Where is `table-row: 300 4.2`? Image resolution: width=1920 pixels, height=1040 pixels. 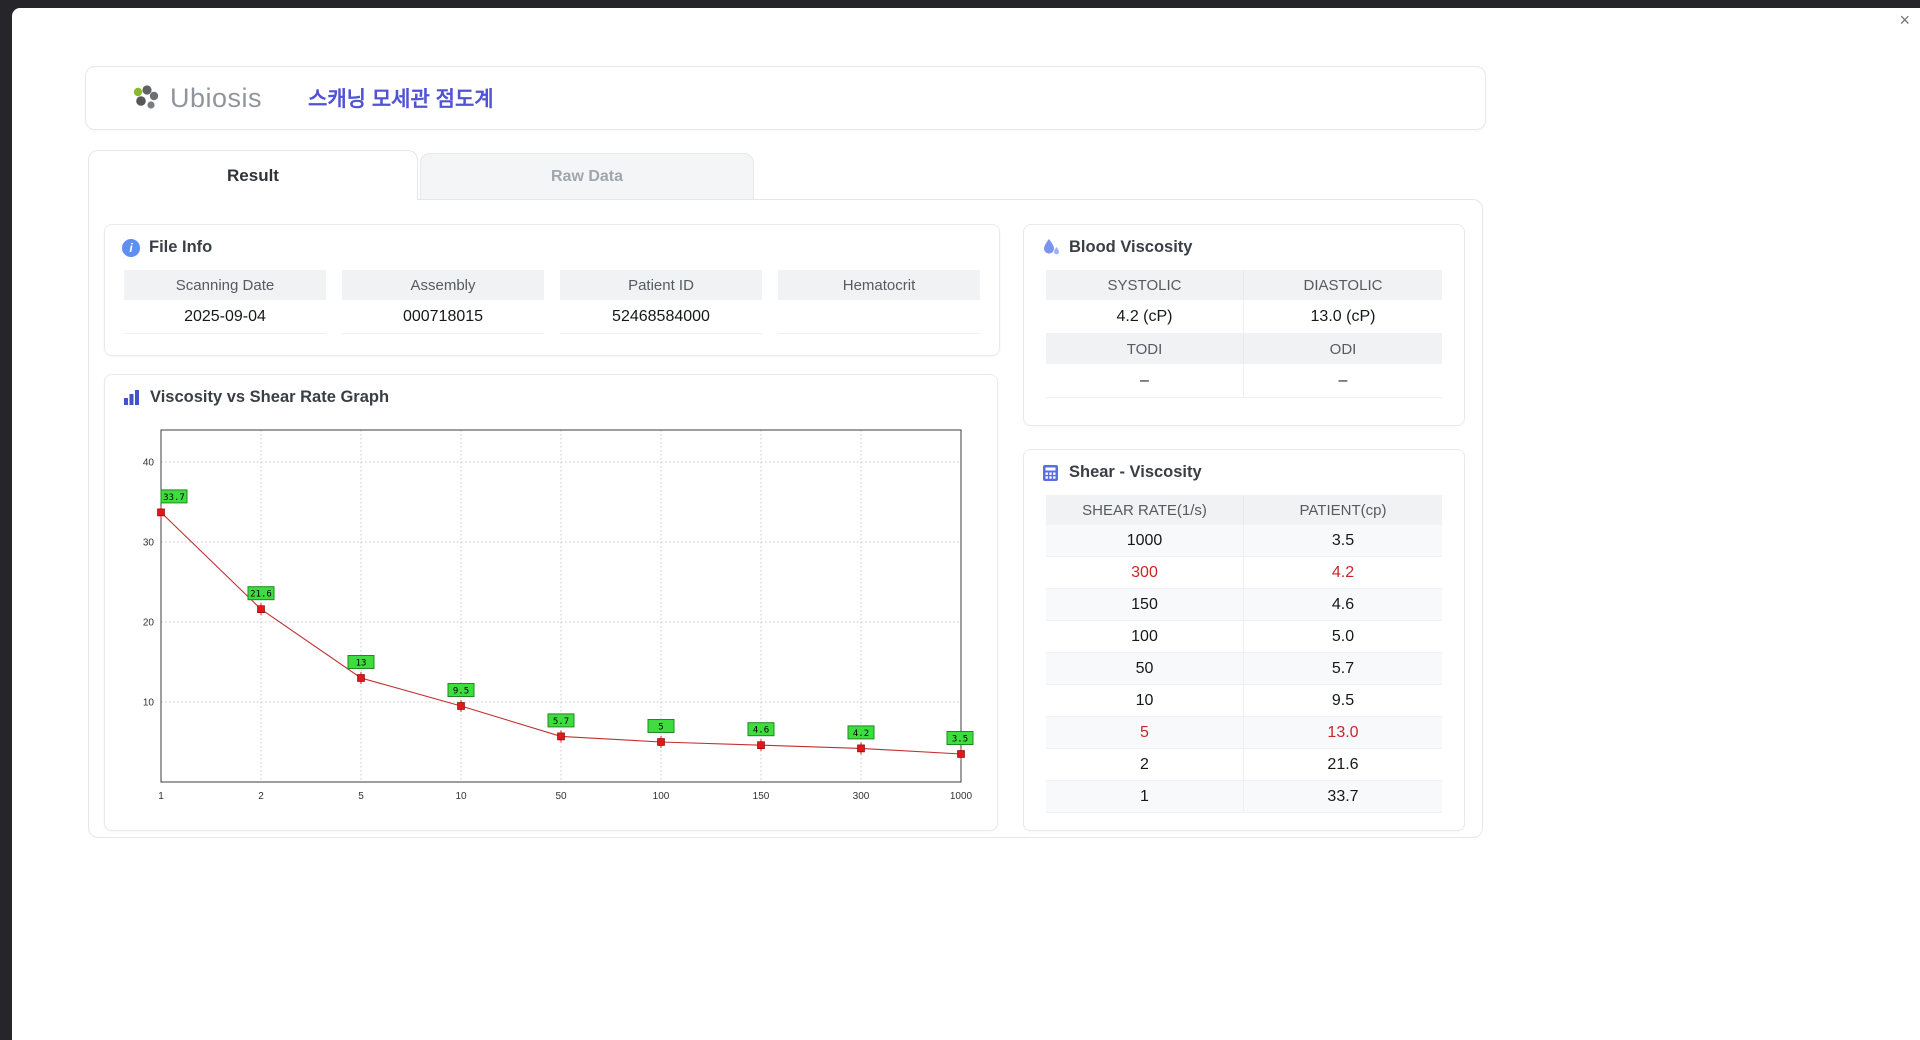 table-row: 300 4.2 is located at coordinates (1244, 573).